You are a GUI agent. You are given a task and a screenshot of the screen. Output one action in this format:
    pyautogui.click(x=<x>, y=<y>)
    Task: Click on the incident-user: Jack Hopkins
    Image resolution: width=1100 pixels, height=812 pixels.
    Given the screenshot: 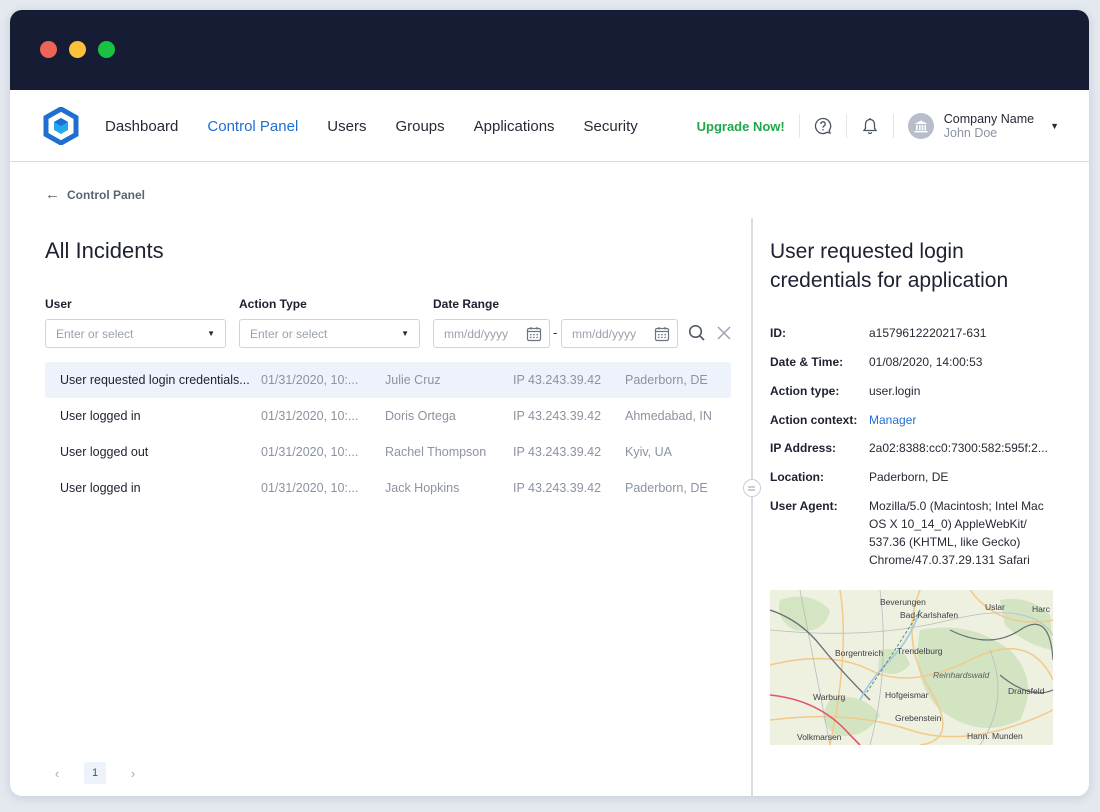 What is the action you would take?
    pyautogui.click(x=422, y=488)
    